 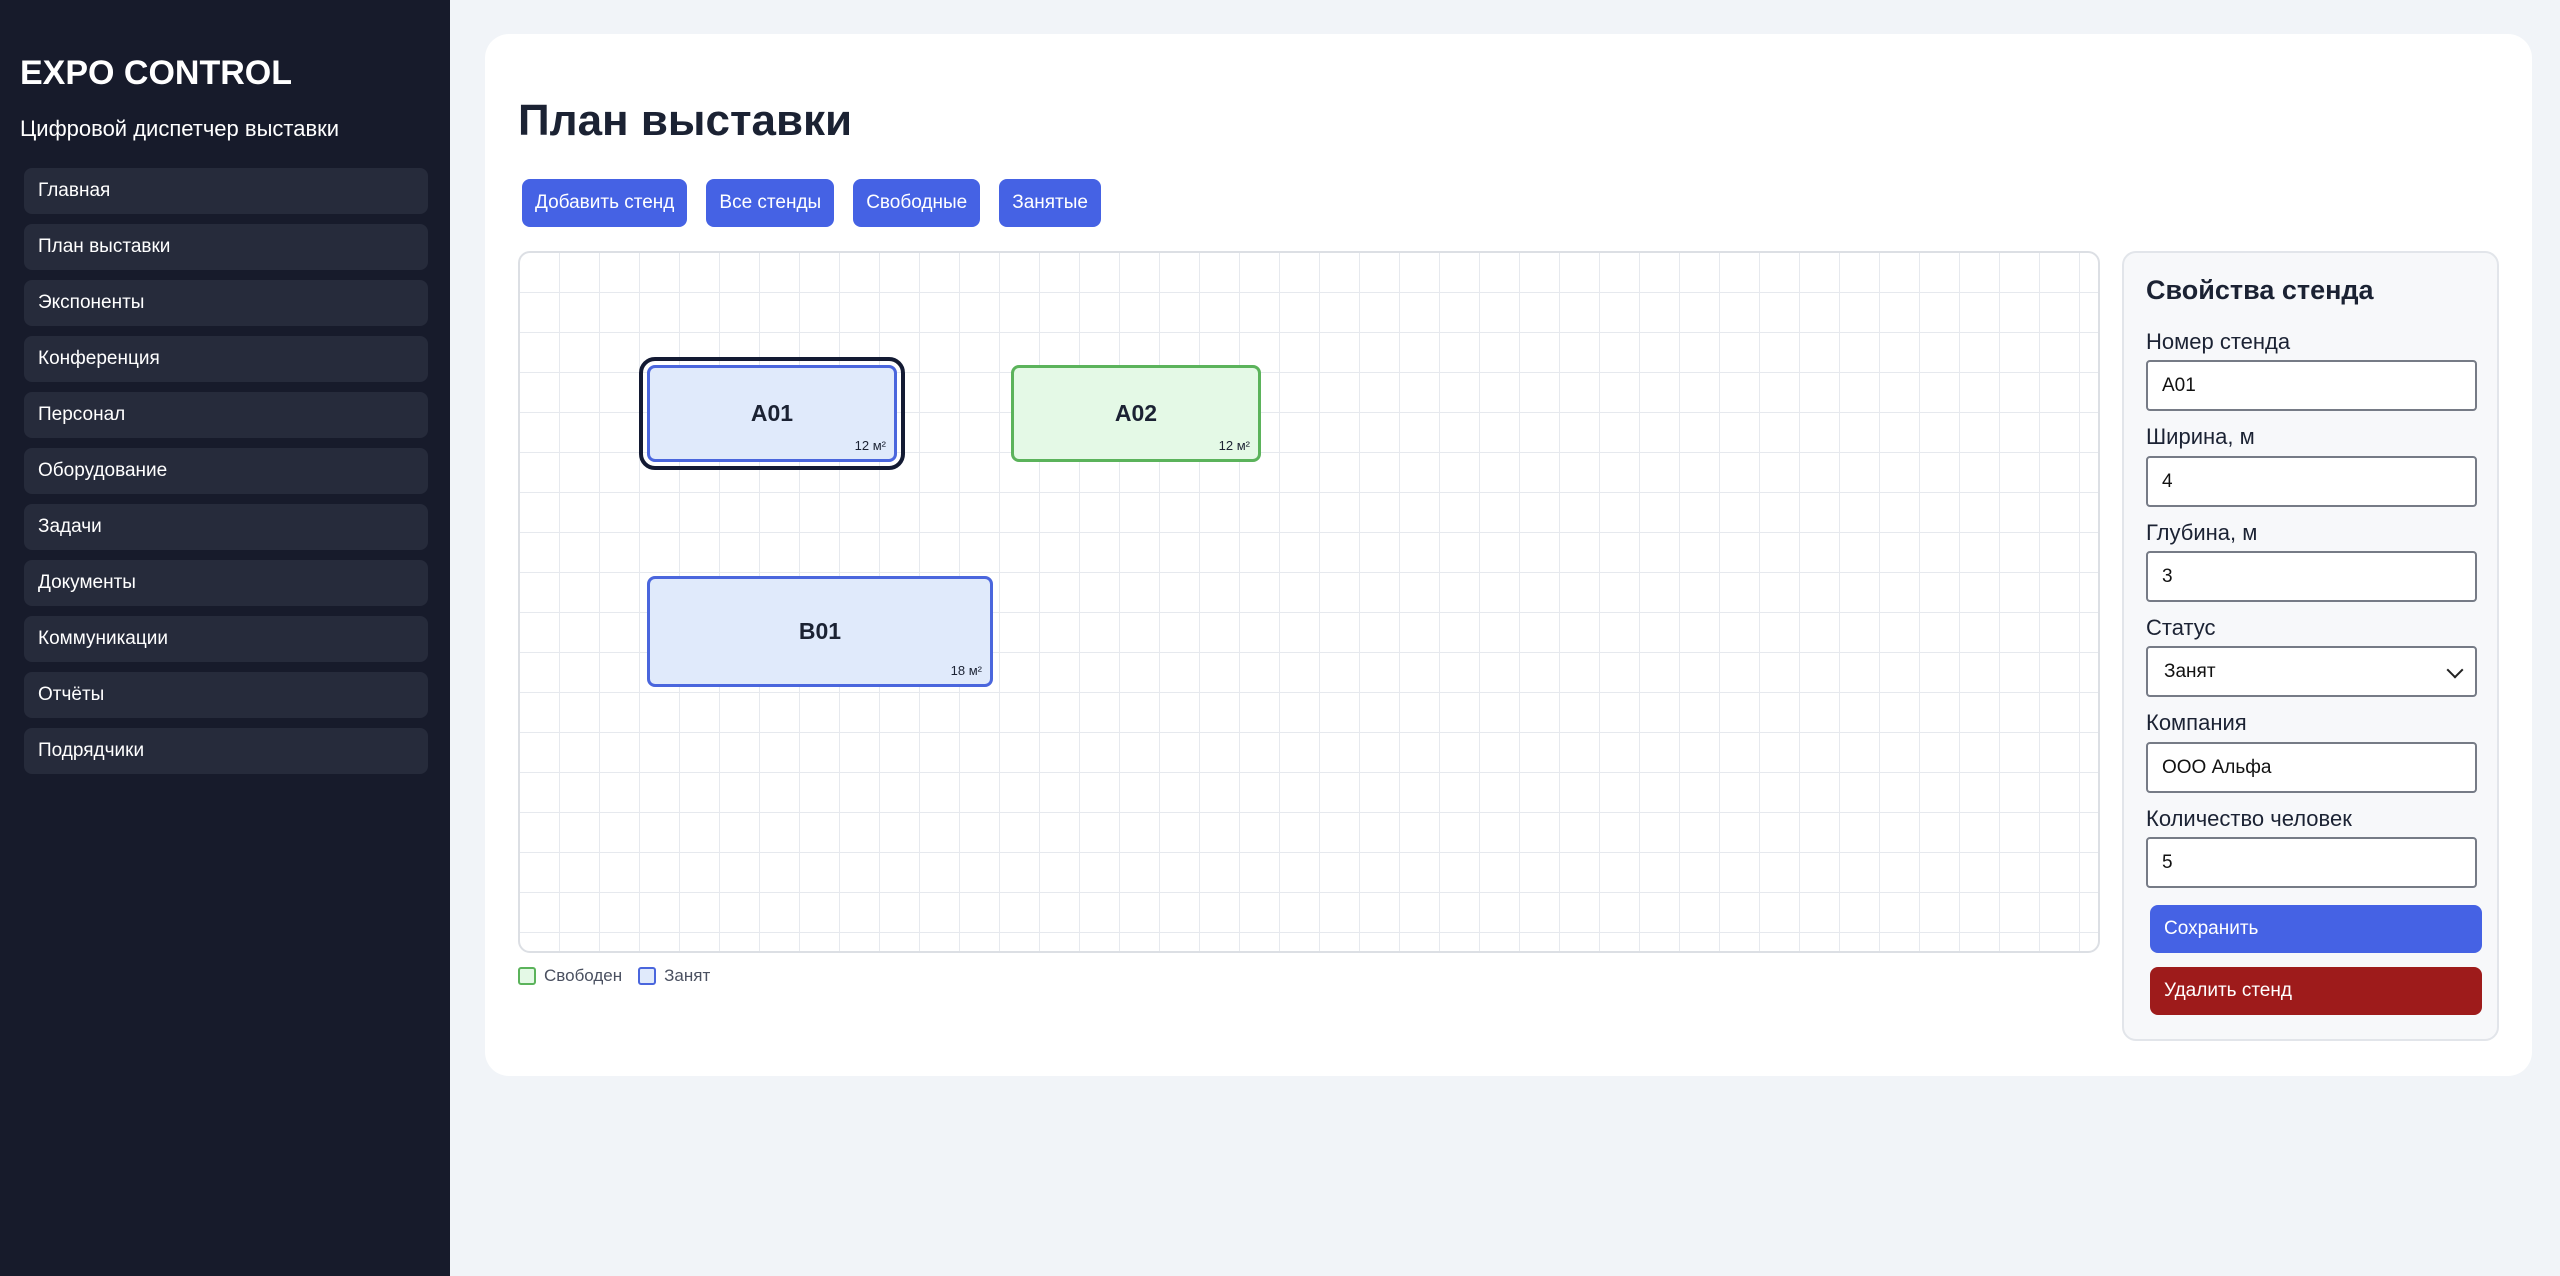 I want to click on sidebar-item-home: Главная, so click(x=226, y=191).